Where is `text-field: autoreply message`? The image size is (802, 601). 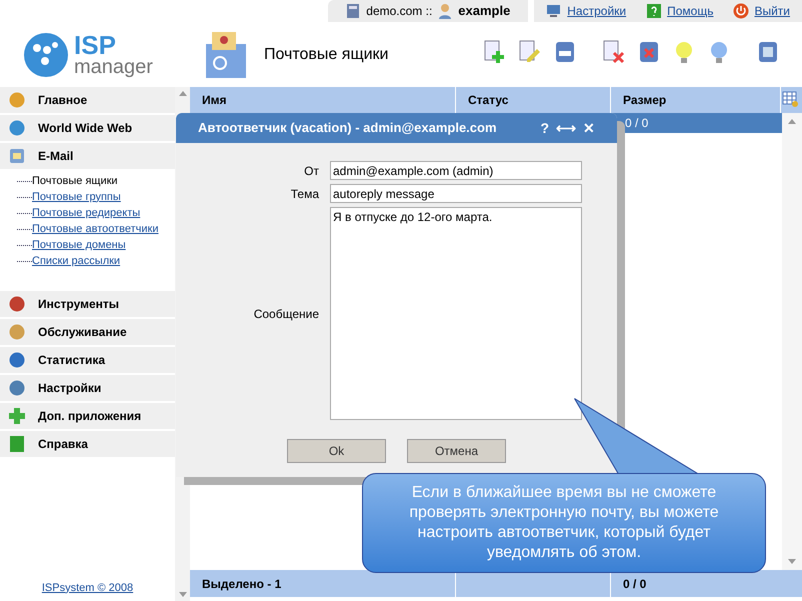
text-field: autoreply message is located at coordinates (456, 193).